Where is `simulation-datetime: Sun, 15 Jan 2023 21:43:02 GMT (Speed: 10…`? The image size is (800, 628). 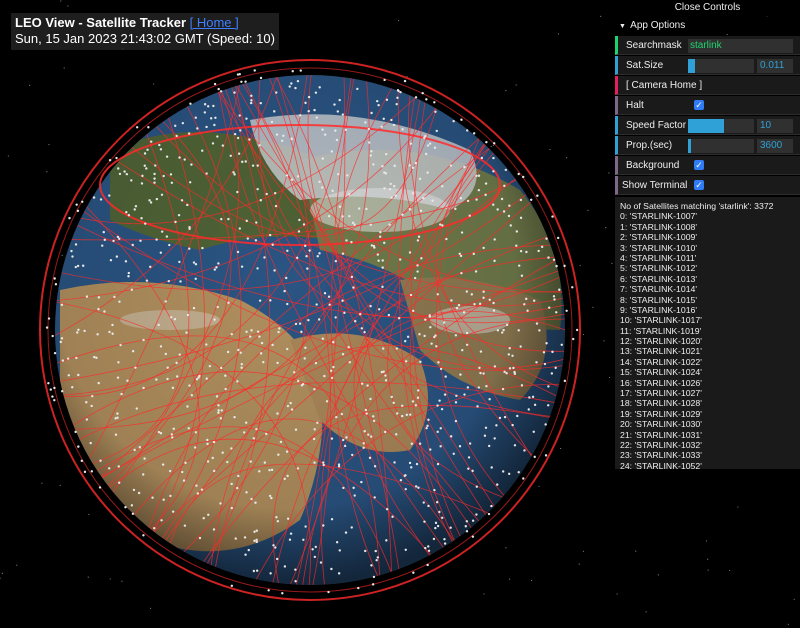
simulation-datetime: Sun, 15 Jan 2023 21:43:02 GMT (Speed: 10… is located at coordinates (145, 38).